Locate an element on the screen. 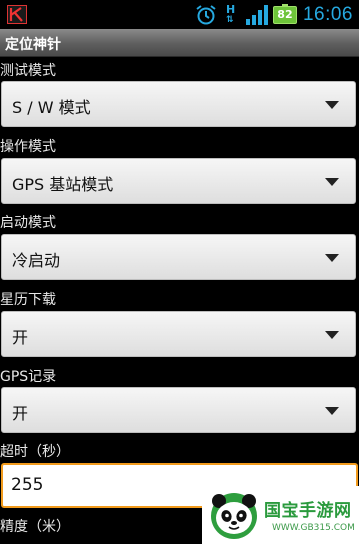 Image resolution: width=359 pixels, height=544 pixels. timeout-input is located at coordinates (111, 485).